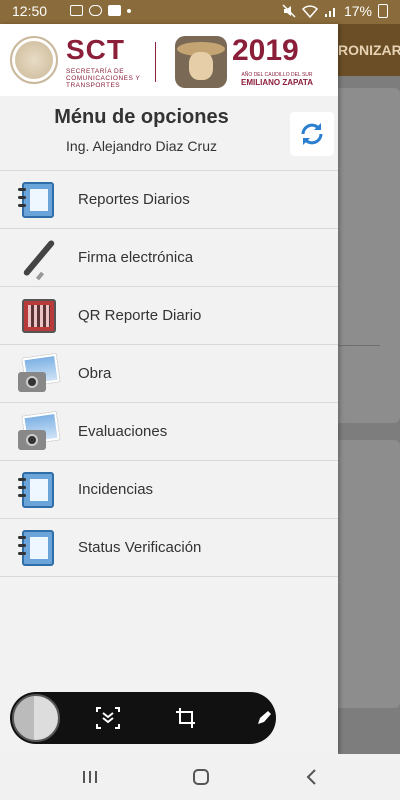 The image size is (400, 800). I want to click on edit-icon, so click(264, 717).